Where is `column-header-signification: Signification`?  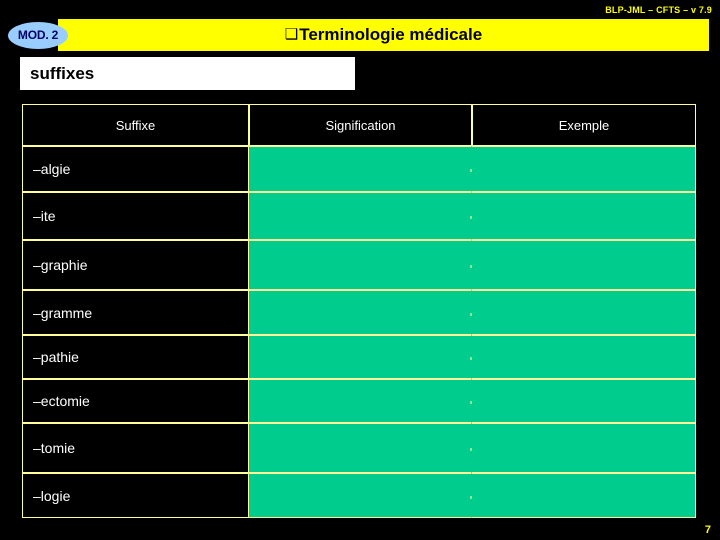 column-header-signification: Signification is located at coordinates (360, 125).